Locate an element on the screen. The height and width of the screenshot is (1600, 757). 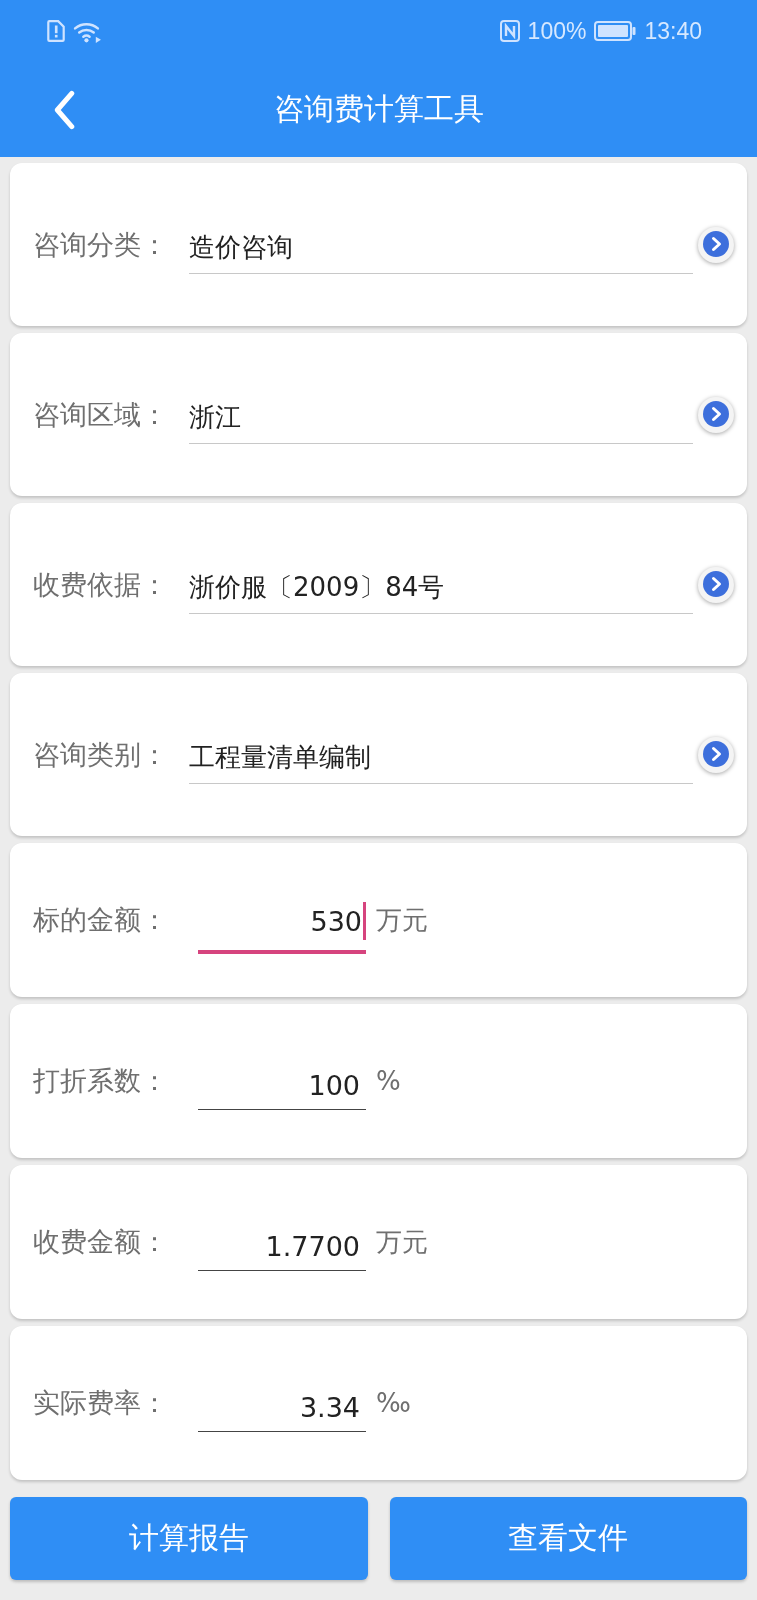
field-label: 收费依据： is located at coordinates (101, 584).